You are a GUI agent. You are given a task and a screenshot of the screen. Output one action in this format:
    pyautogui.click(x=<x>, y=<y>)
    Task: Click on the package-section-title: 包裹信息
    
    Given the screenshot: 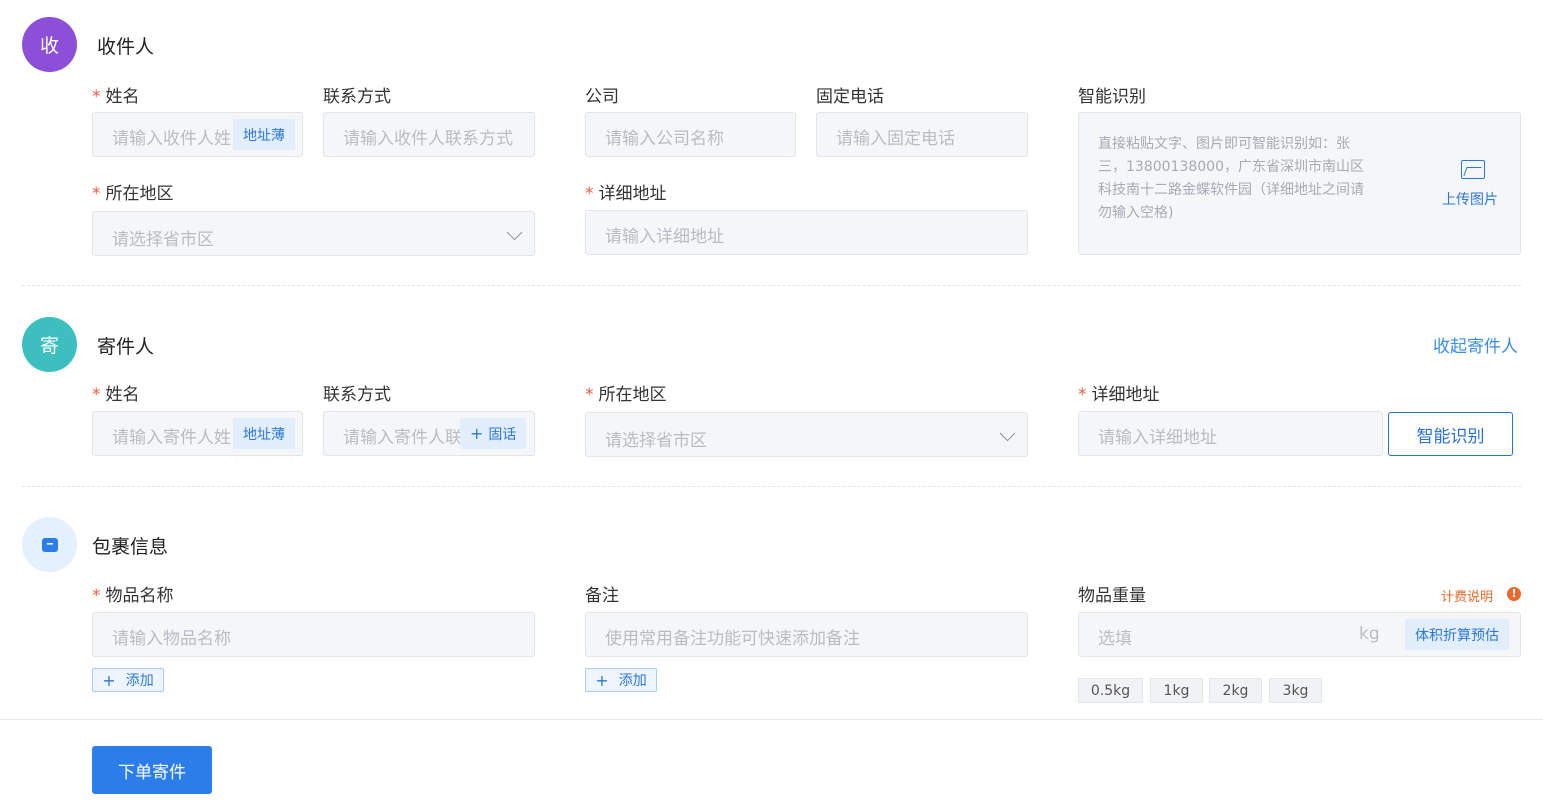 What is the action you would take?
    pyautogui.click(x=130, y=547)
    